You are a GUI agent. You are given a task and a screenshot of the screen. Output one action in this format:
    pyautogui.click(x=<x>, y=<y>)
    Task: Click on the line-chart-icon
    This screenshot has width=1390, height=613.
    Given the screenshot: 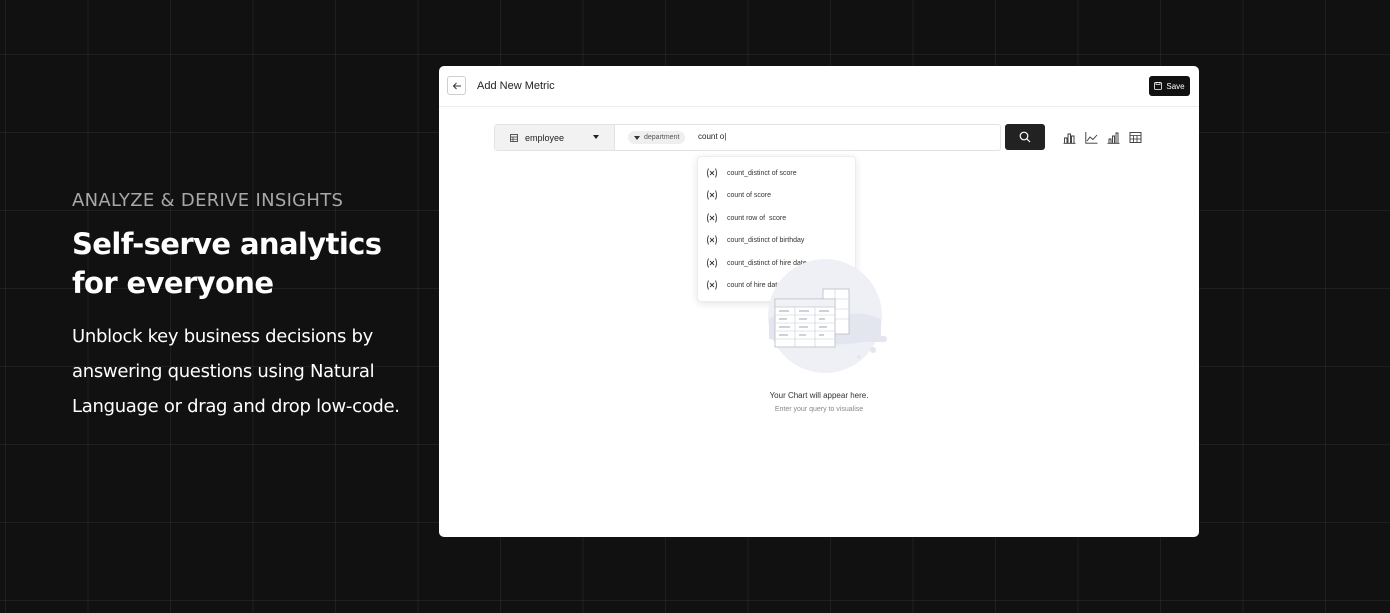 What is the action you would take?
    pyautogui.click(x=1091, y=137)
    